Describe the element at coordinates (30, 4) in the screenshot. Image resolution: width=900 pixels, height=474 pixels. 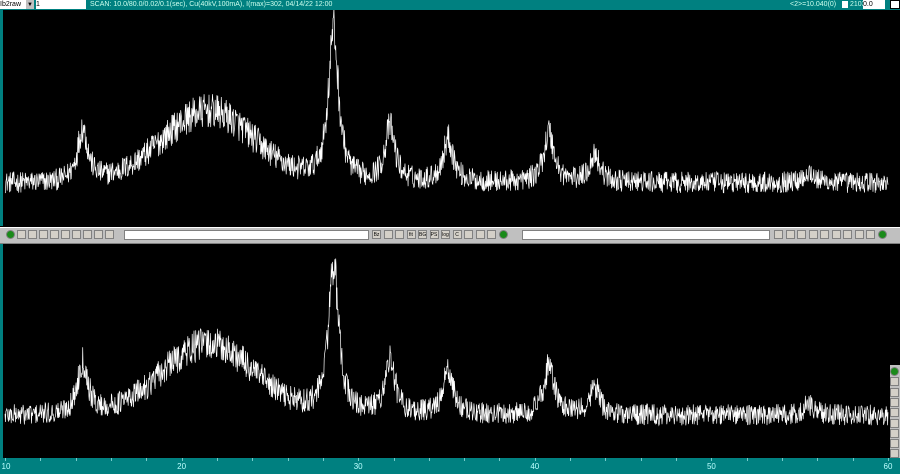
I see `dropdown-arrow-icon: ▼` at that location.